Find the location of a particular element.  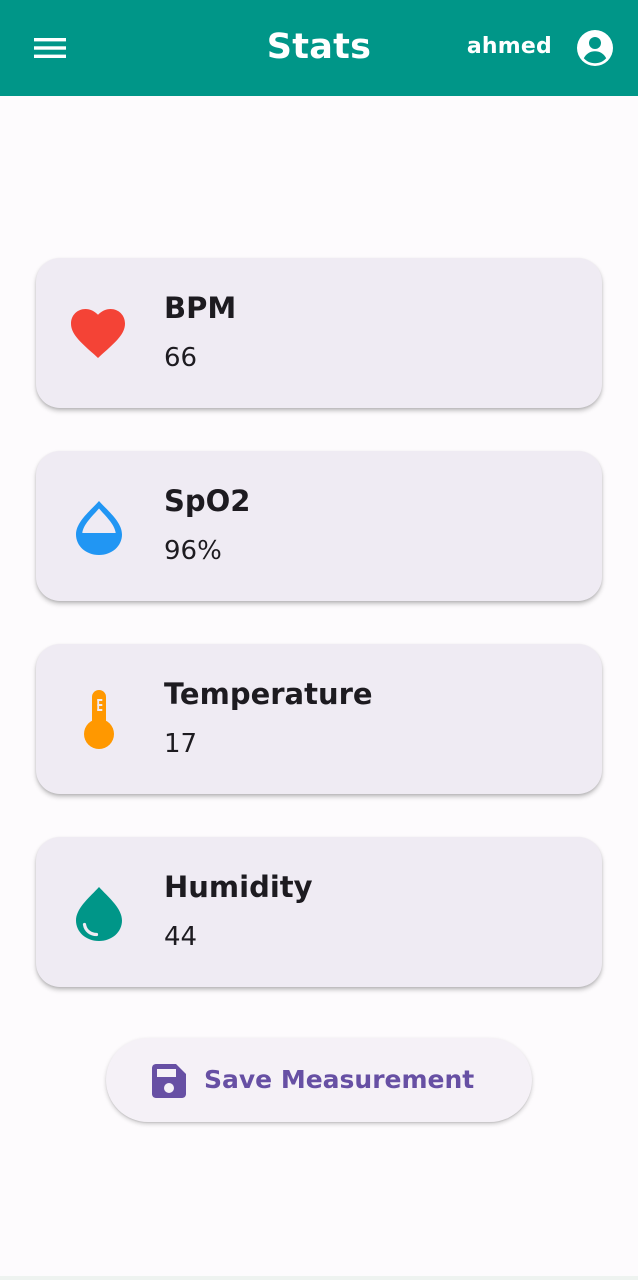

account-circle-icon is located at coordinates (595, 48).